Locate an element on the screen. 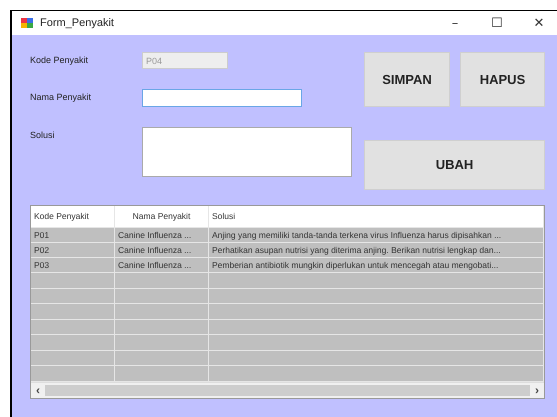 This screenshot has height=417, width=557. close-button: ✕ is located at coordinates (539, 23).